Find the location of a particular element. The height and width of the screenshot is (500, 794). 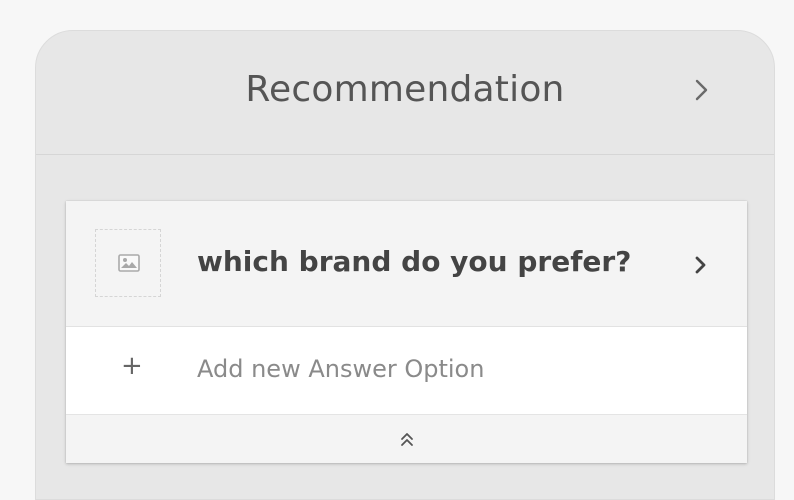

double-chevron-up-icon is located at coordinates (407, 439).